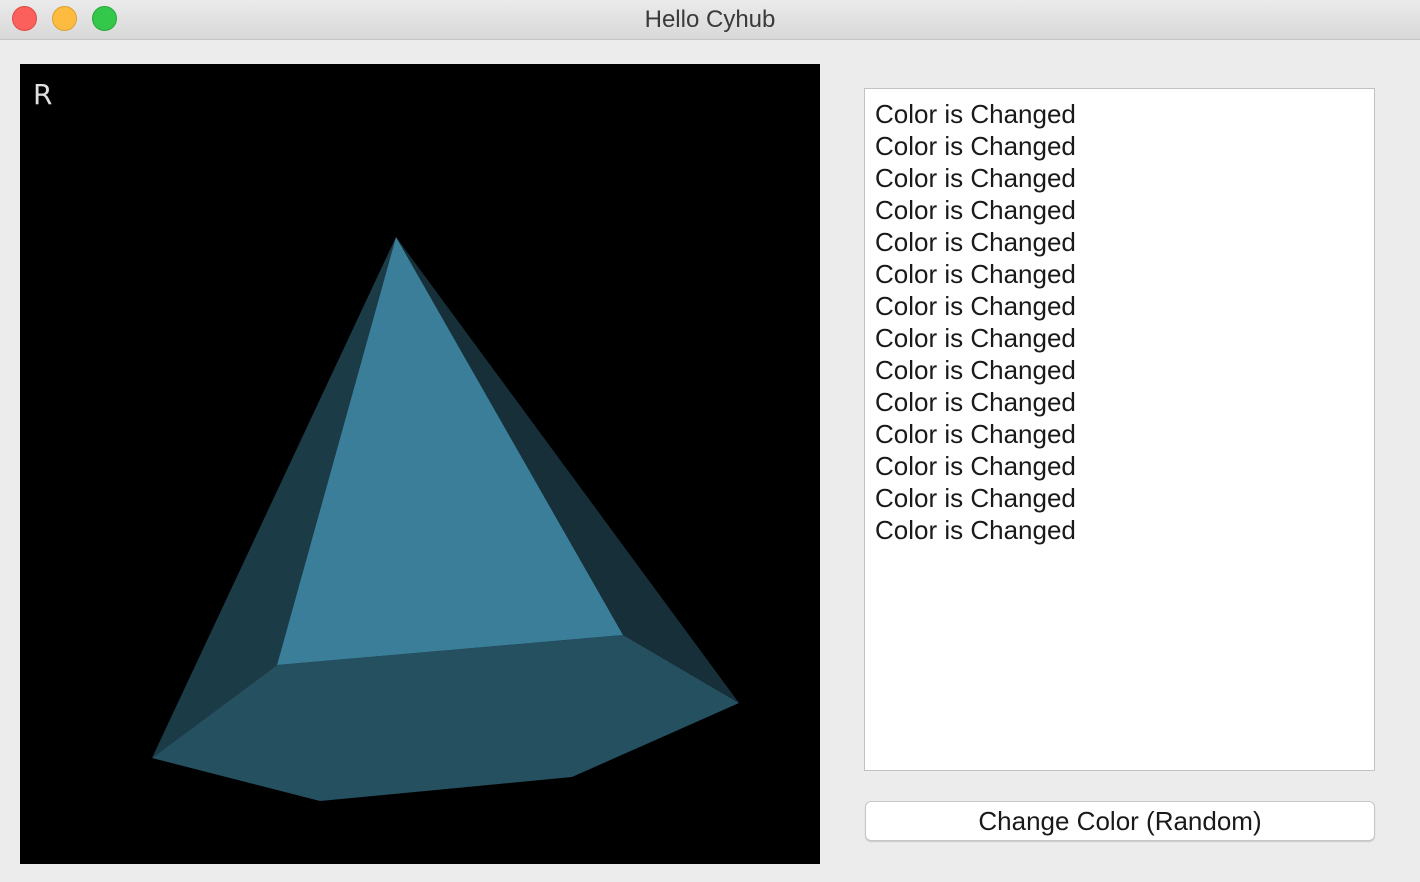  I want to click on title-bar: Hello Cyhub, so click(710, 20).